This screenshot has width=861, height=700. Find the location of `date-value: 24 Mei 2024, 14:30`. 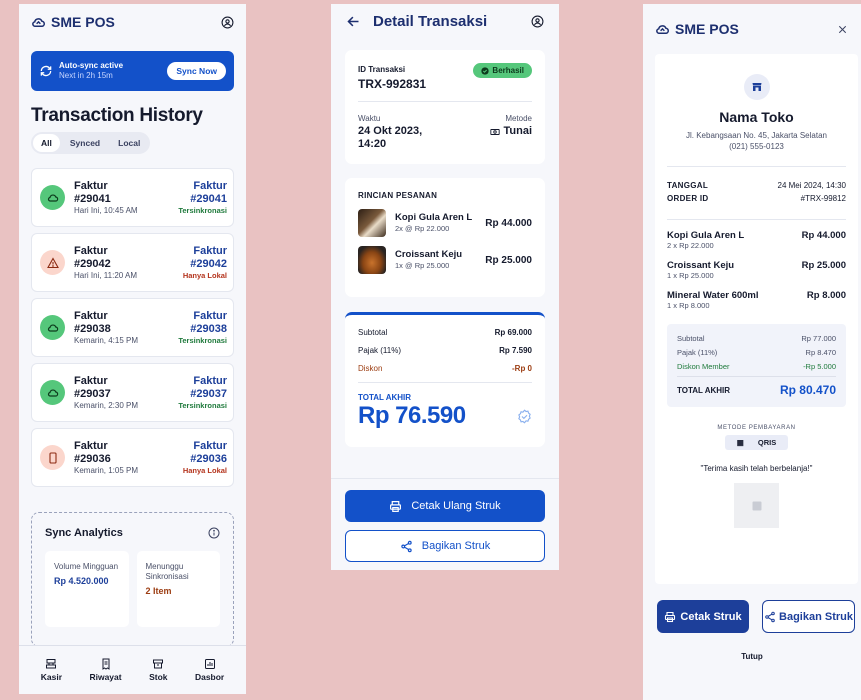

date-value: 24 Mei 2024, 14:30 is located at coordinates (812, 185).